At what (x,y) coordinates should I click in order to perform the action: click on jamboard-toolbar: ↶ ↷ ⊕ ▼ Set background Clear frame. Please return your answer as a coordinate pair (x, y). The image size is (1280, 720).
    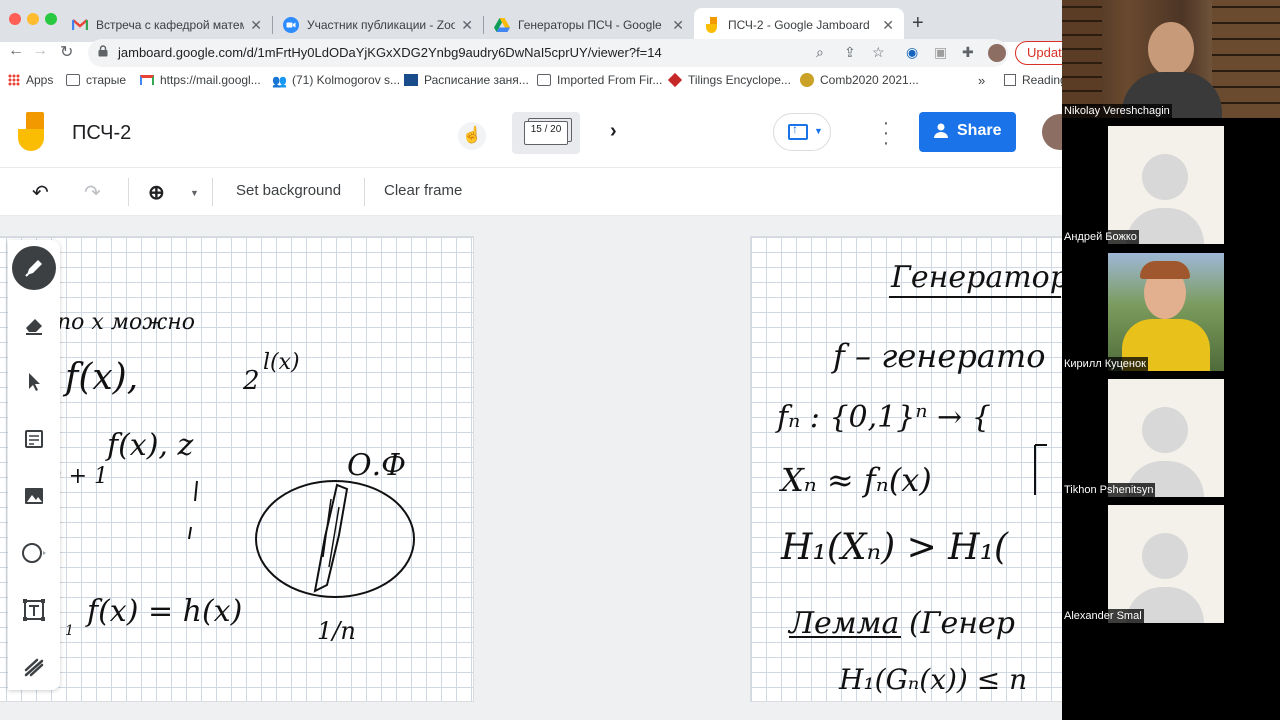
    Looking at the image, I should click on (531, 192).